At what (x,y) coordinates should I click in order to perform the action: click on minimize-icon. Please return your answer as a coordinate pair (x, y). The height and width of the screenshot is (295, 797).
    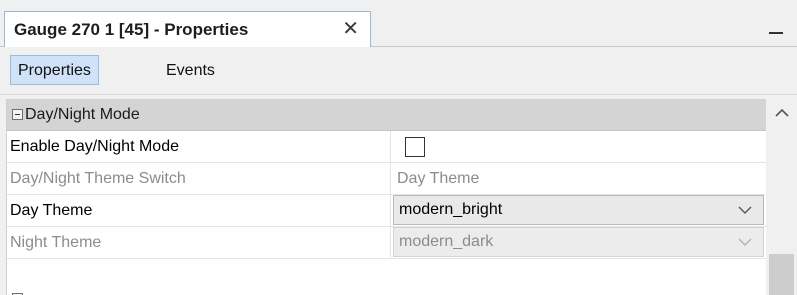
    Looking at the image, I should click on (776, 30).